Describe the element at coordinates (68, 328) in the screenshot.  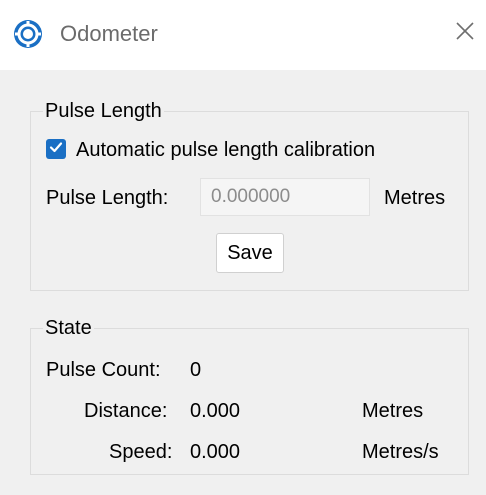
I see `state-group-legend: State` at that location.